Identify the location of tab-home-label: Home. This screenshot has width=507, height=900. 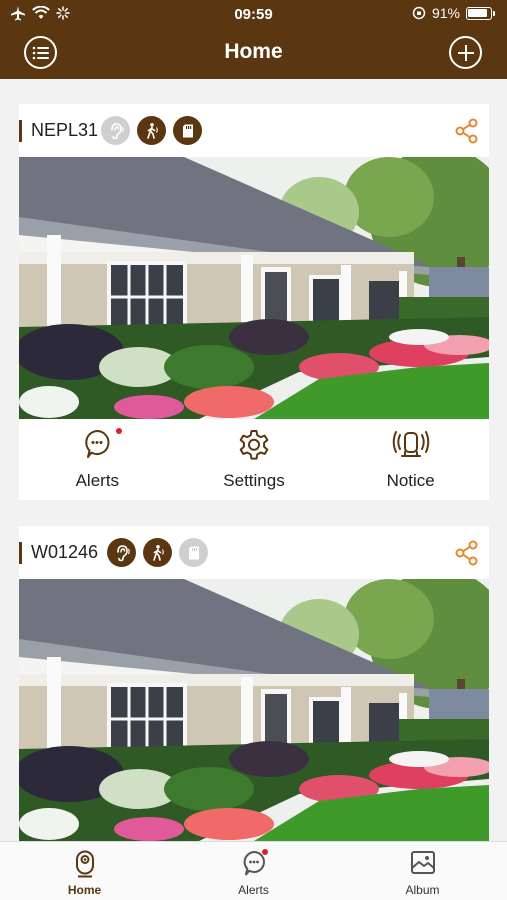
(84, 890).